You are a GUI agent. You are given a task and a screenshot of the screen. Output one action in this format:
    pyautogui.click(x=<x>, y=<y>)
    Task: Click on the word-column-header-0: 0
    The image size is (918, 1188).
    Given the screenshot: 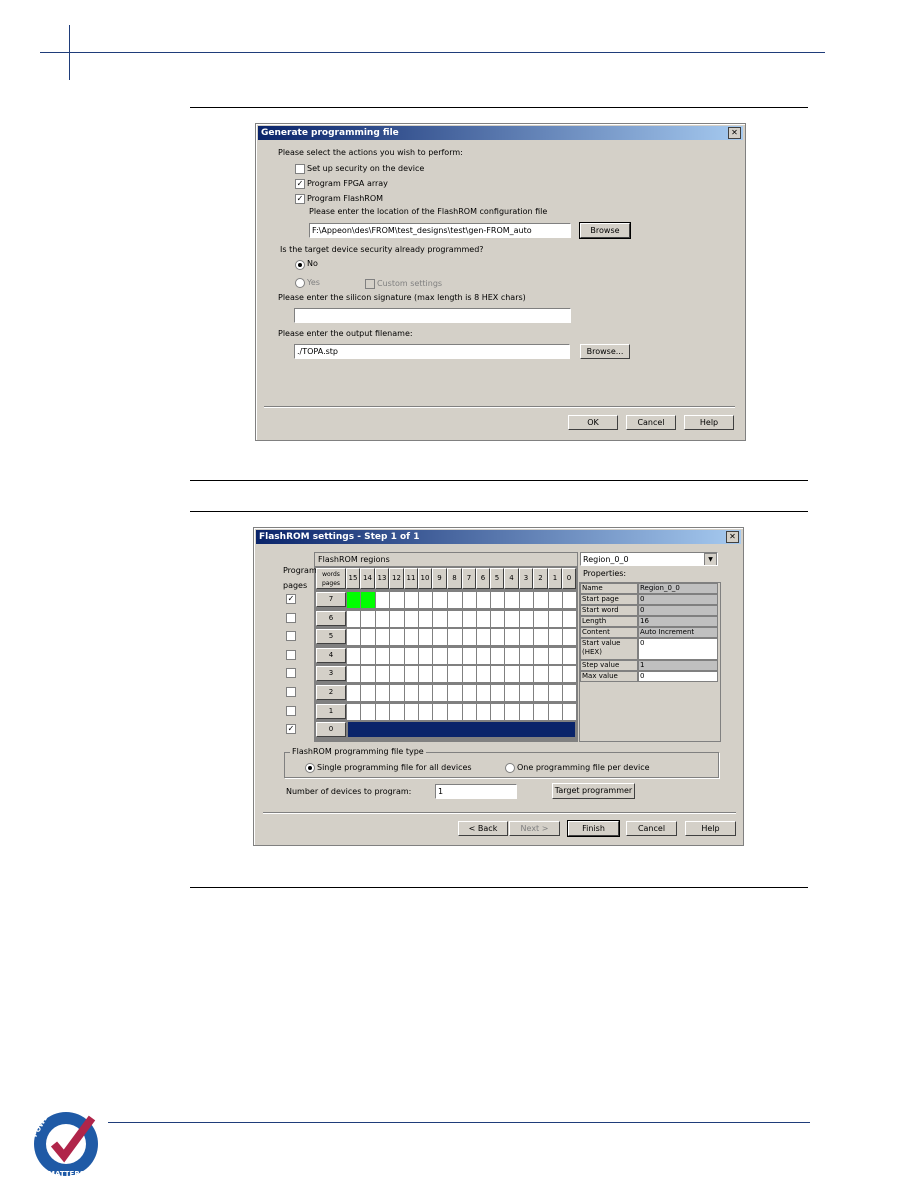 What is the action you would take?
    pyautogui.click(x=569, y=578)
    